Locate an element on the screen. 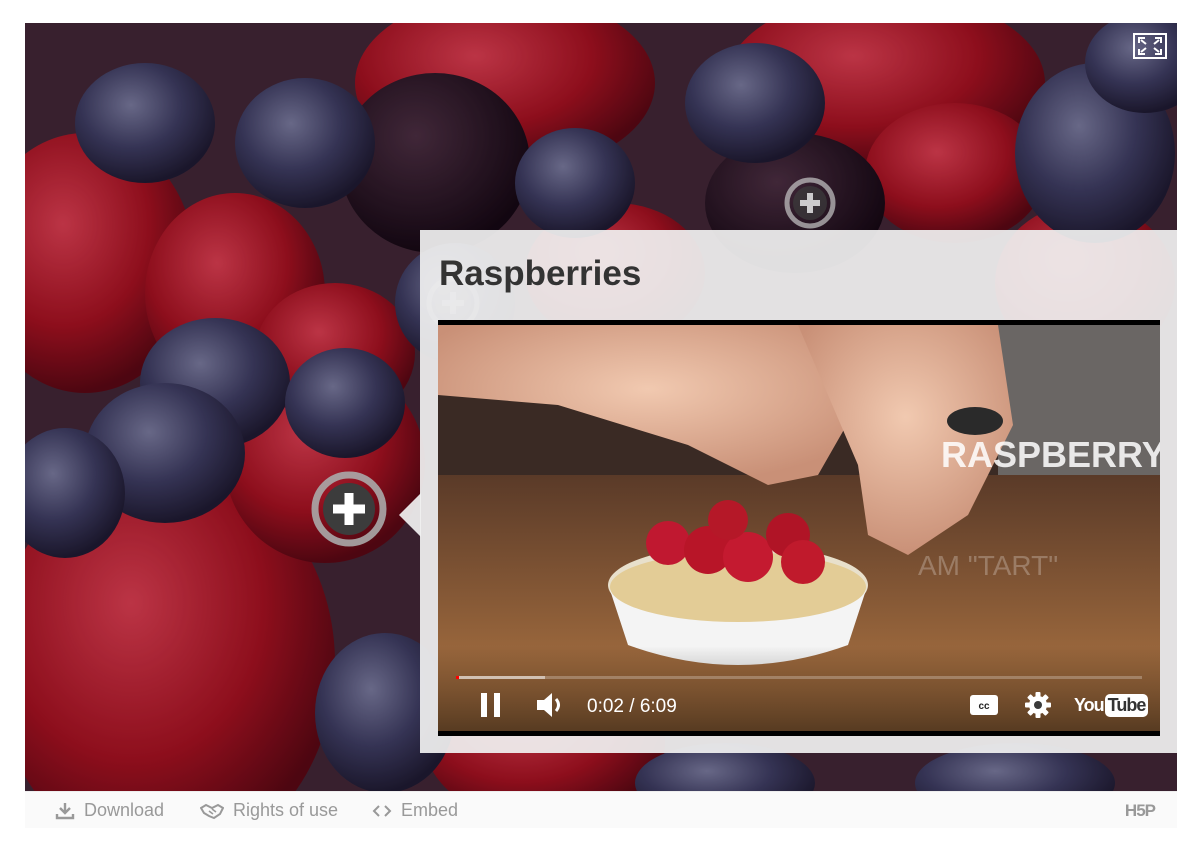  gear-icon is located at coordinates (1038, 705).